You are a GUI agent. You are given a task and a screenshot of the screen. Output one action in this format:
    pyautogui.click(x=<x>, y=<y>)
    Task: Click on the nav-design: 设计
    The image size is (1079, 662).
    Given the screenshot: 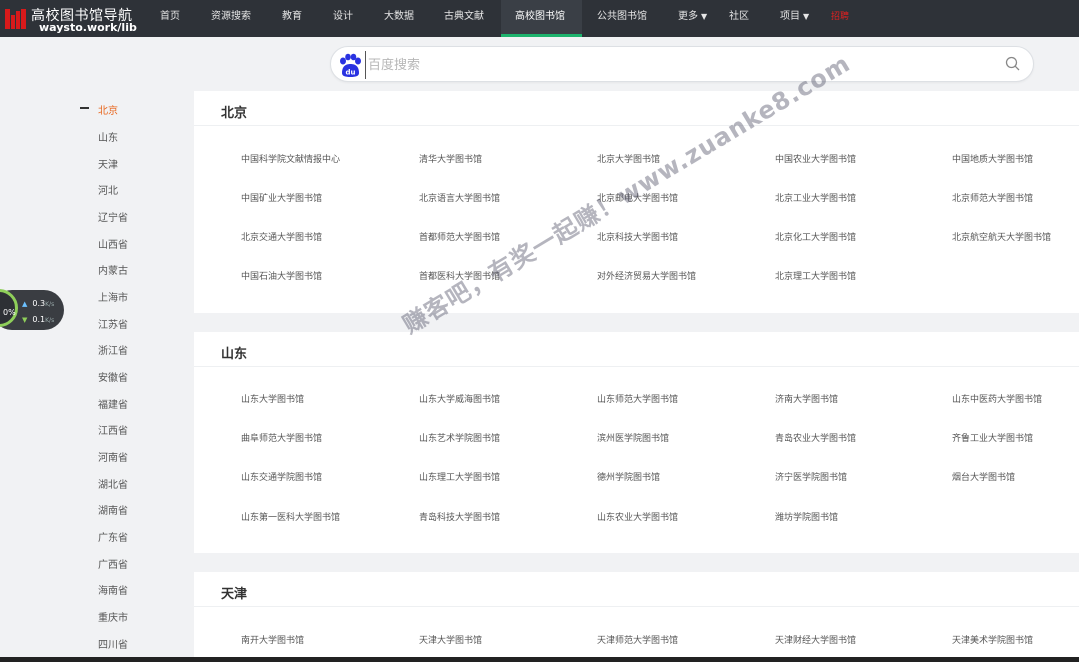 What is the action you would take?
    pyautogui.click(x=343, y=18)
    